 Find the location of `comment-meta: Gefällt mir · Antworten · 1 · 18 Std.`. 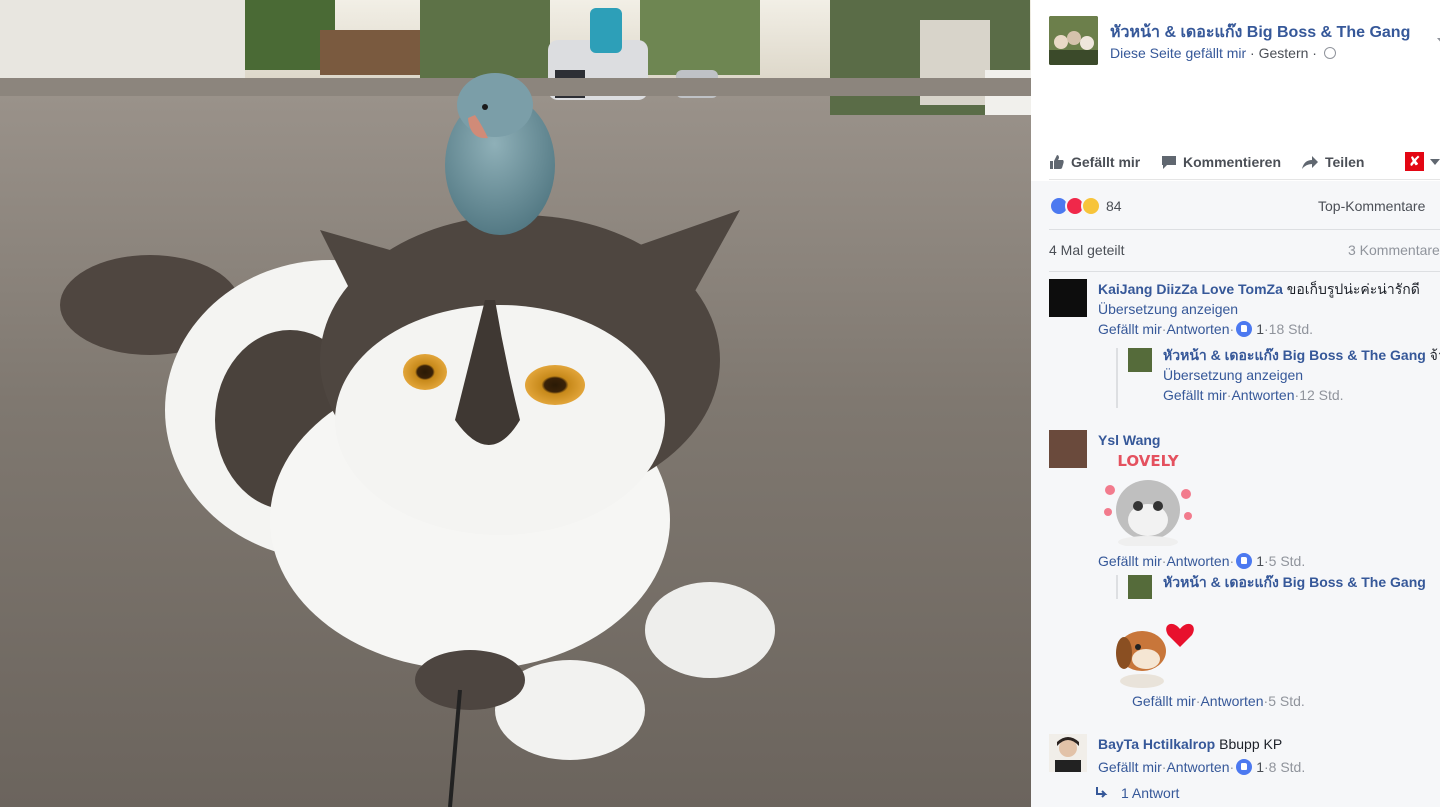

comment-meta: Gefällt mir · Antworten · 1 · 18 Std. is located at coordinates (1269, 329).